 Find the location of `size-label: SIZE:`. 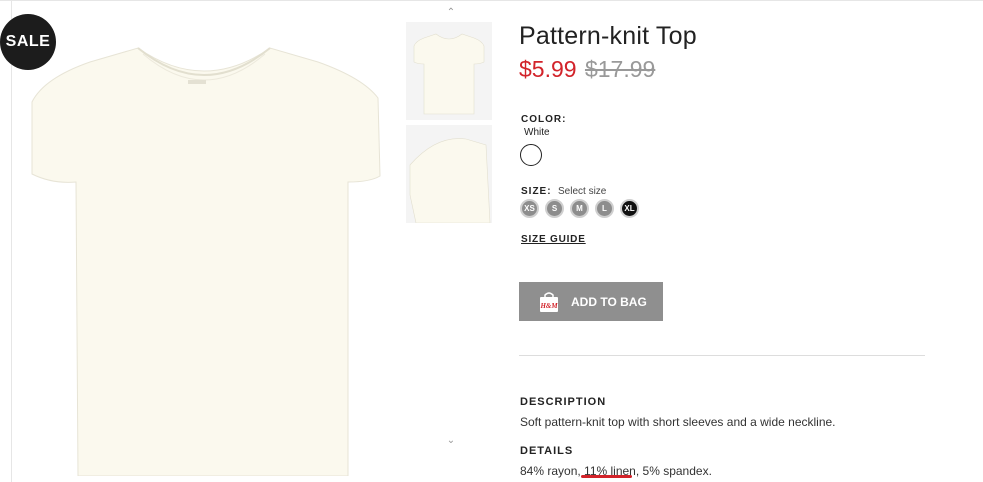

size-label: SIZE: is located at coordinates (536, 191).